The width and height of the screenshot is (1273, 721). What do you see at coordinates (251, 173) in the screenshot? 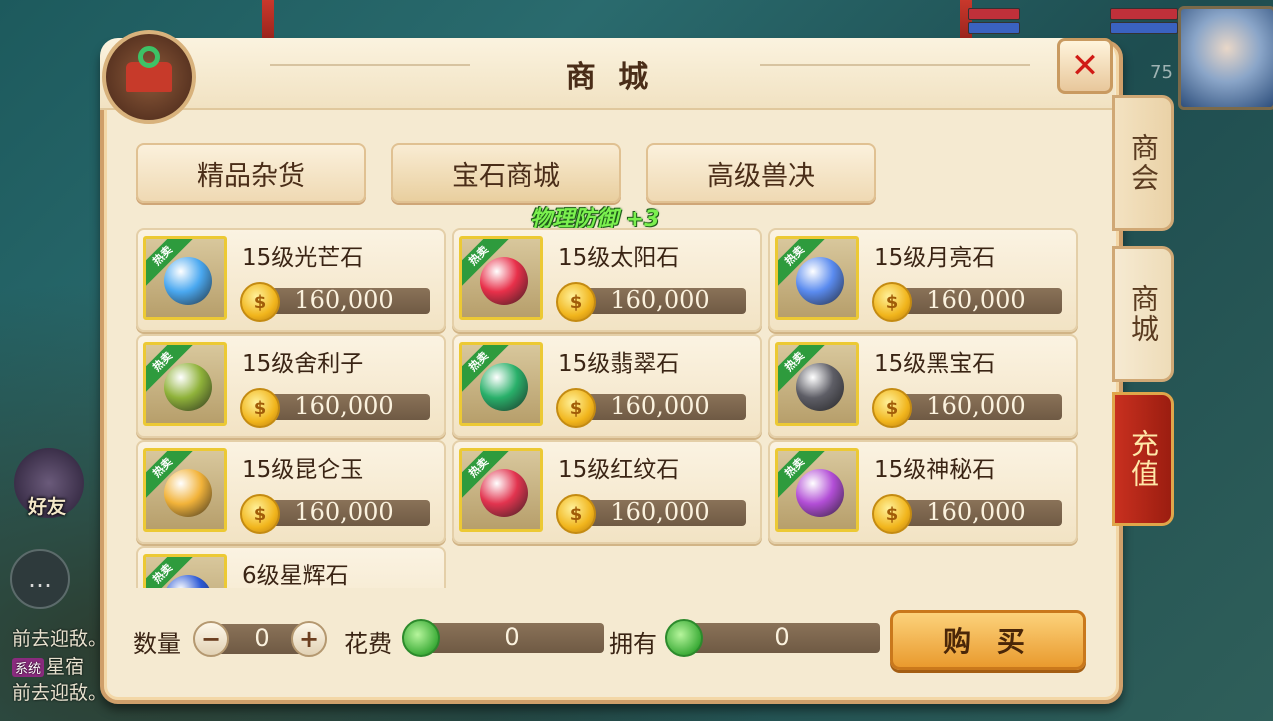
I see `tab-premium-goods: 精品杂货` at bounding box center [251, 173].